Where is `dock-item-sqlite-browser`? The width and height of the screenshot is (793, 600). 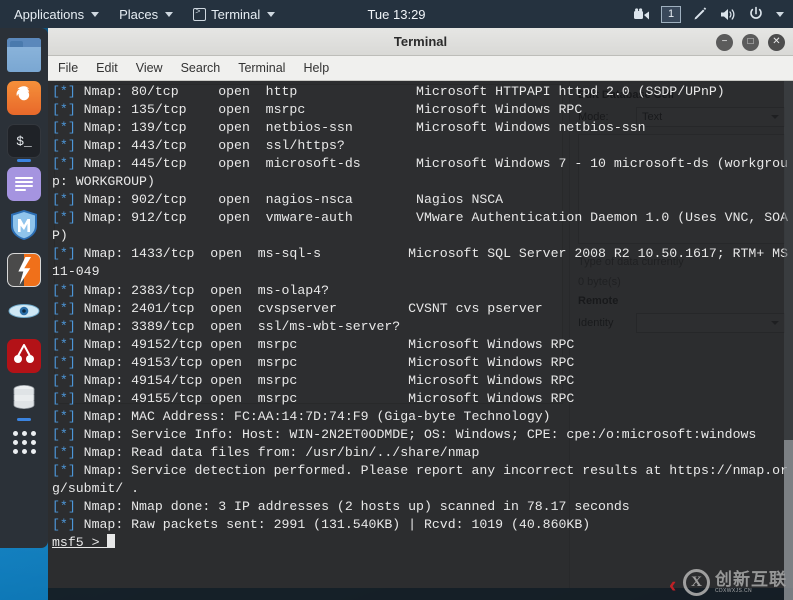
dock-item-sqlite-browser is located at coordinates (24, 401).